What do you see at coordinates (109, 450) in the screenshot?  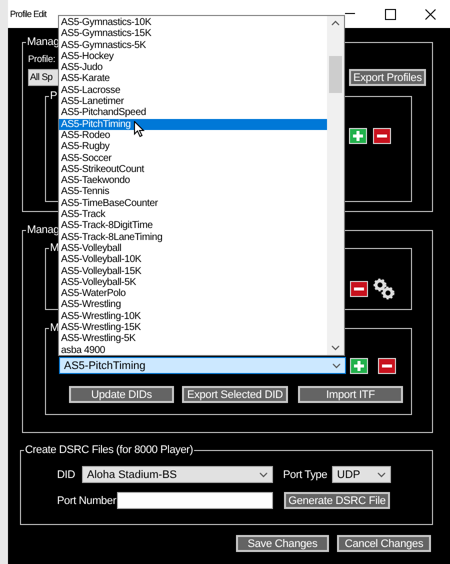 I see `group-title: Create DSRC Files (for 8000 Player)` at bounding box center [109, 450].